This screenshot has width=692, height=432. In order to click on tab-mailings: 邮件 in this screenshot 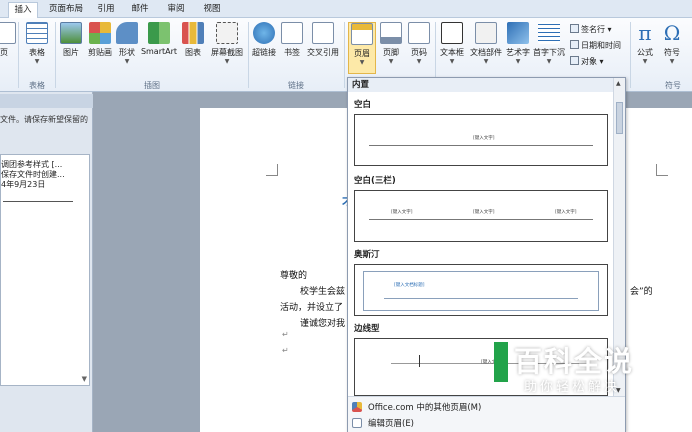, I will do `click(140, 10)`.